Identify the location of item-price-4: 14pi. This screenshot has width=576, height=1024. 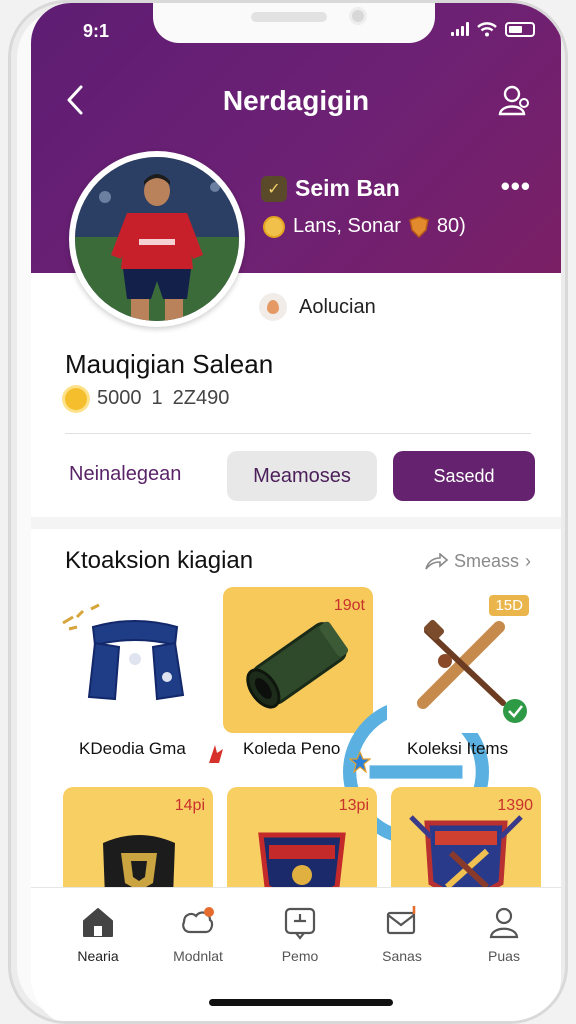
(189, 805).